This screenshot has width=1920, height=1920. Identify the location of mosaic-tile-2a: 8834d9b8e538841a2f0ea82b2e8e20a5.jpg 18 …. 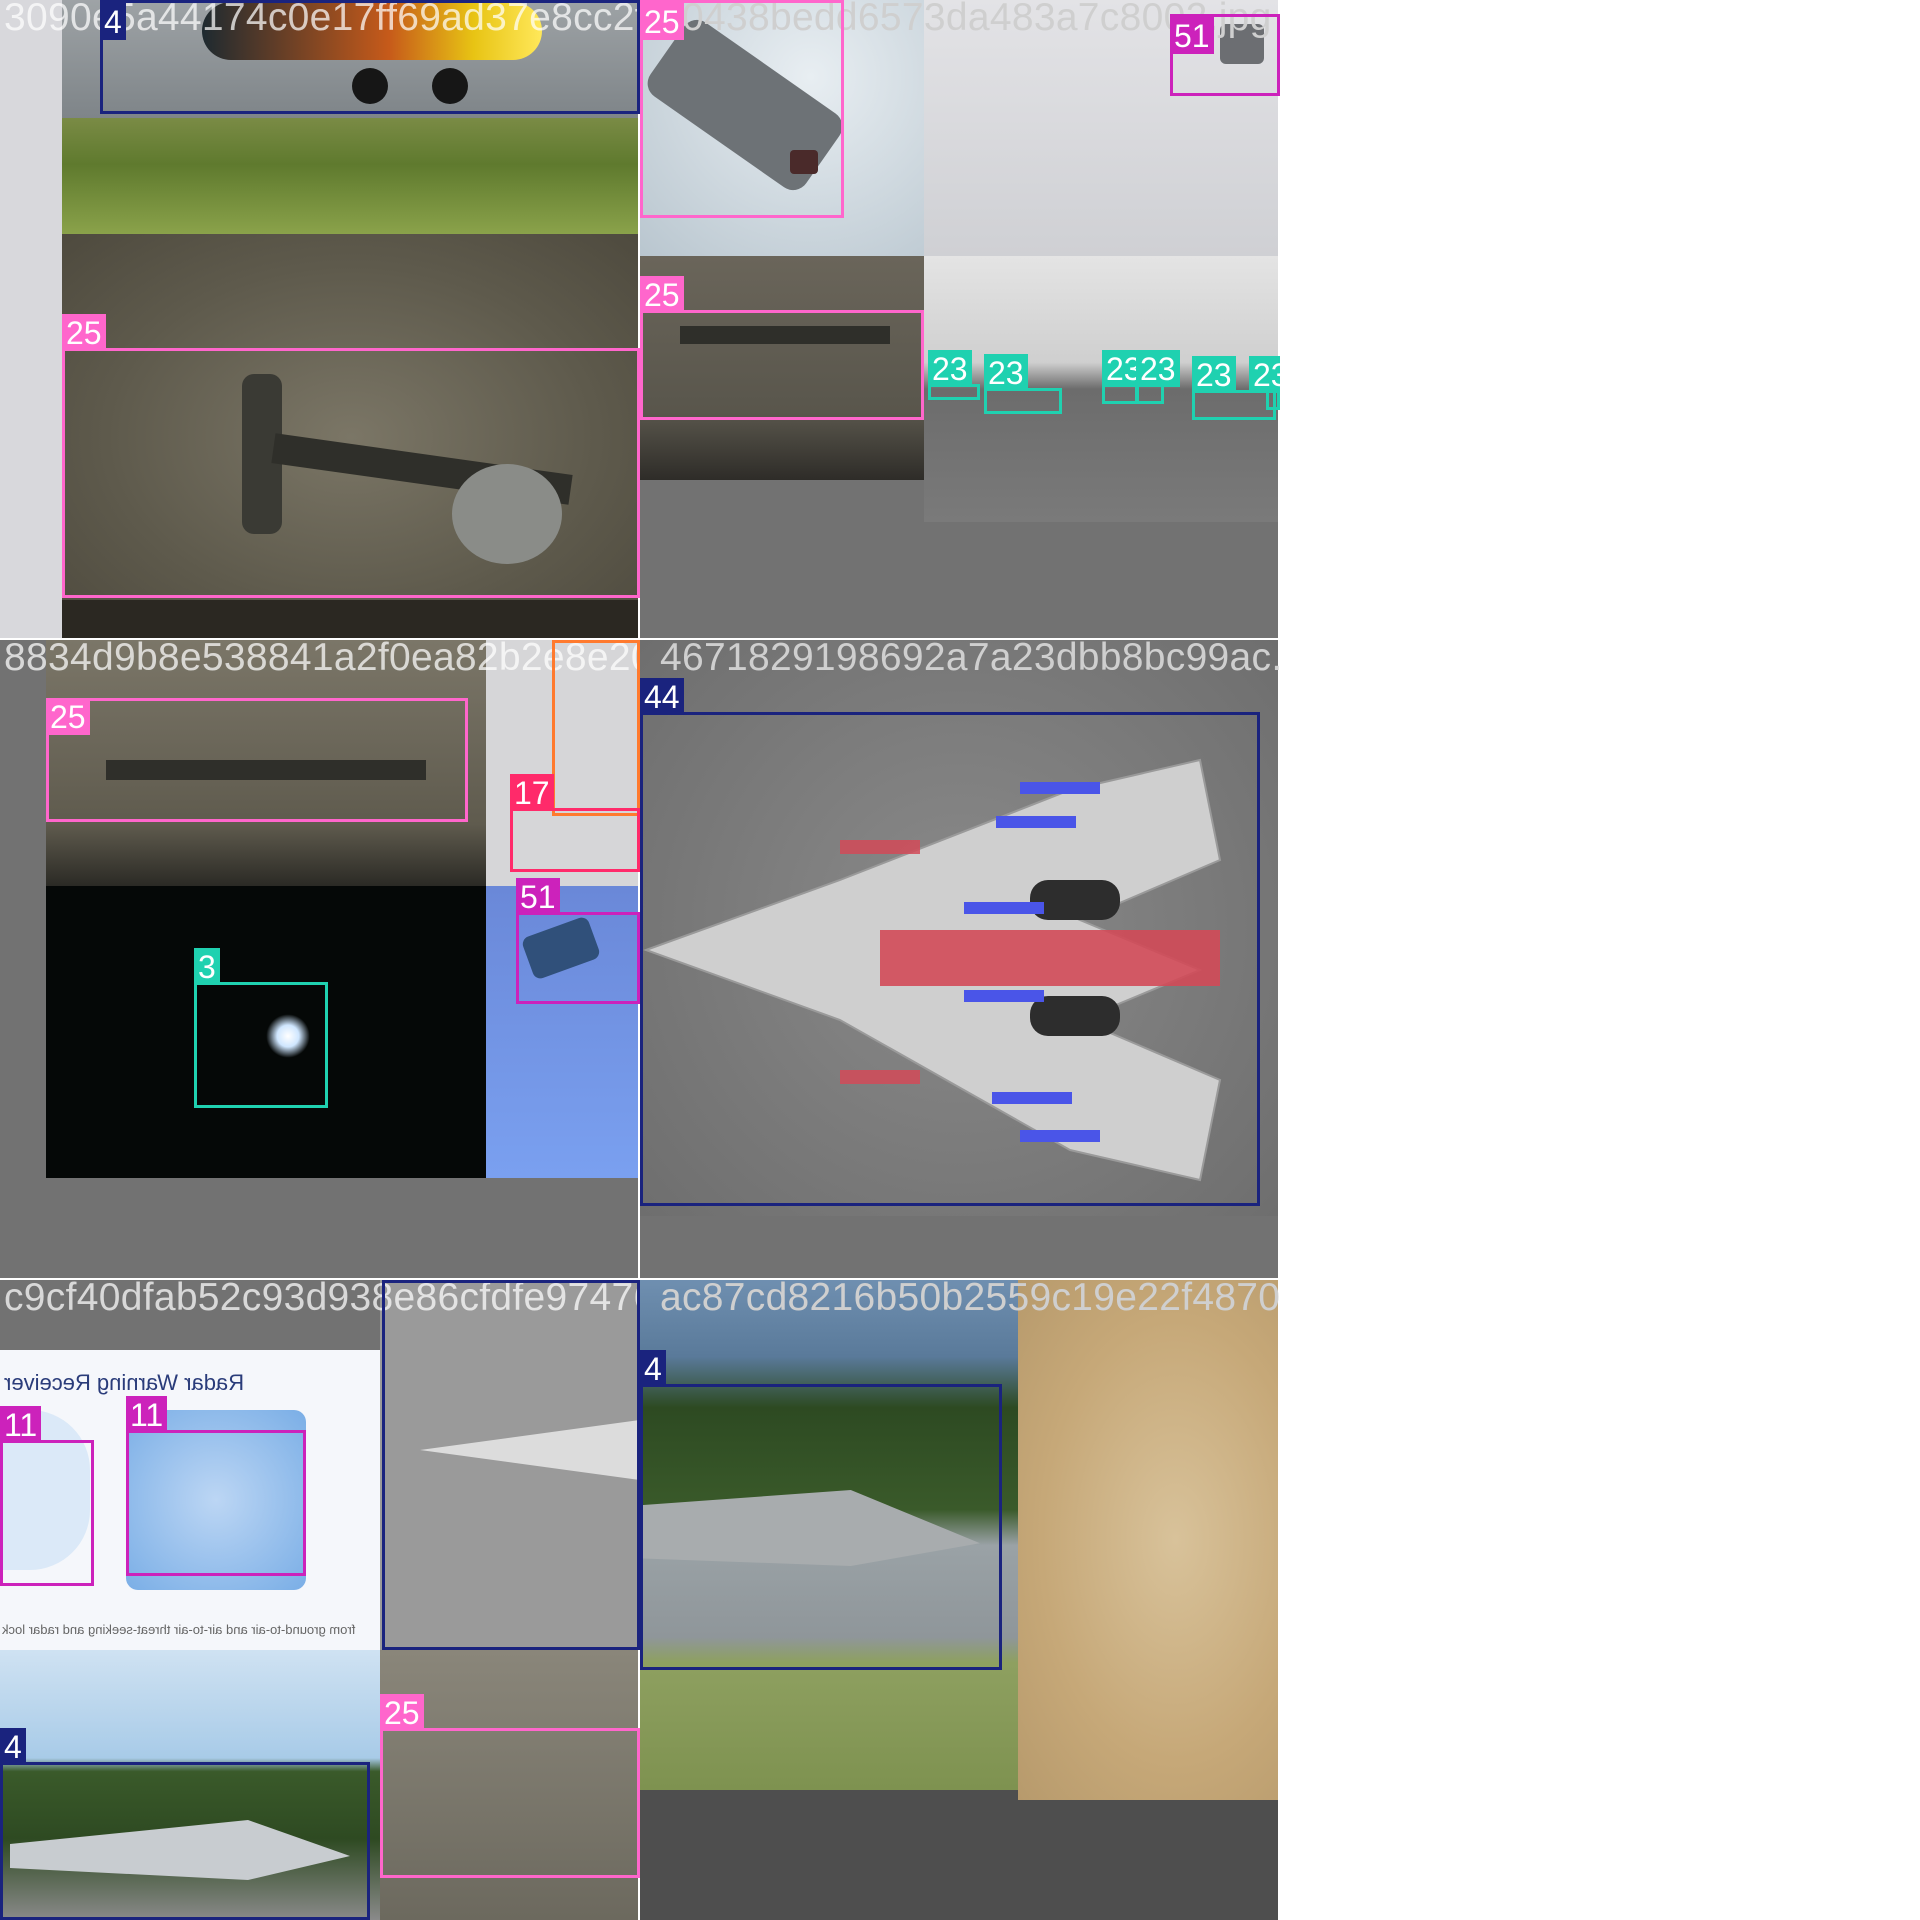
(320, 960).